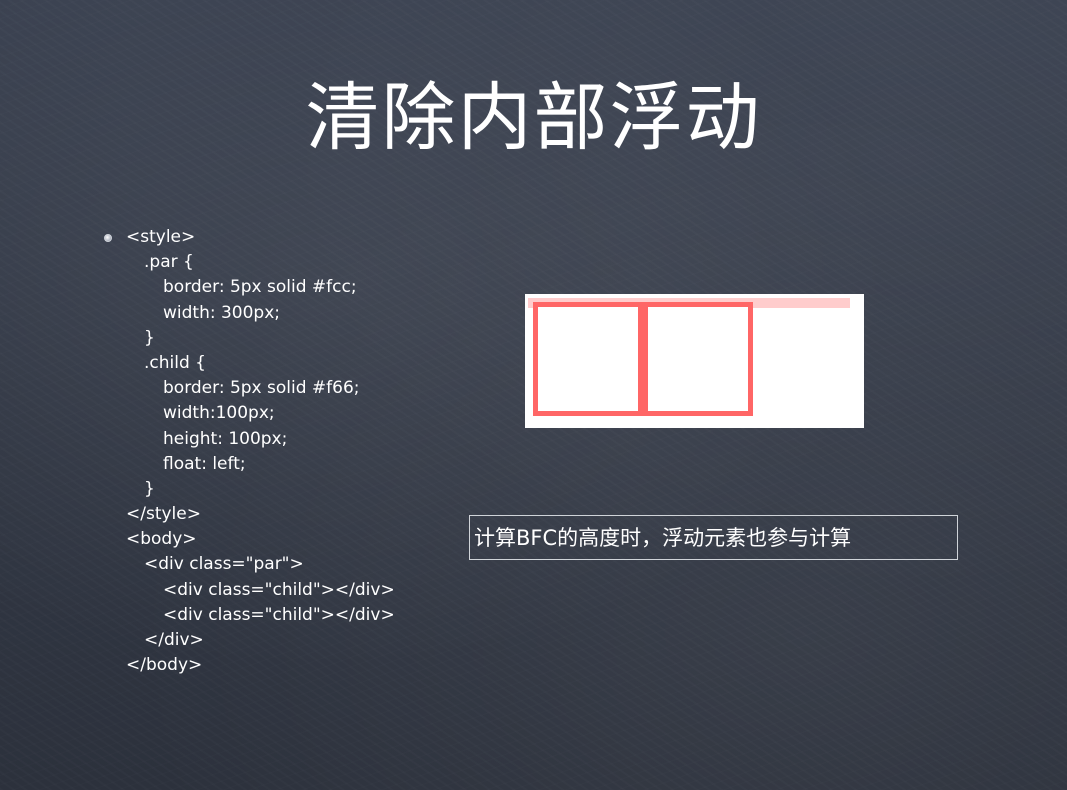  I want to click on code-line: width:100px;, so click(219, 413).